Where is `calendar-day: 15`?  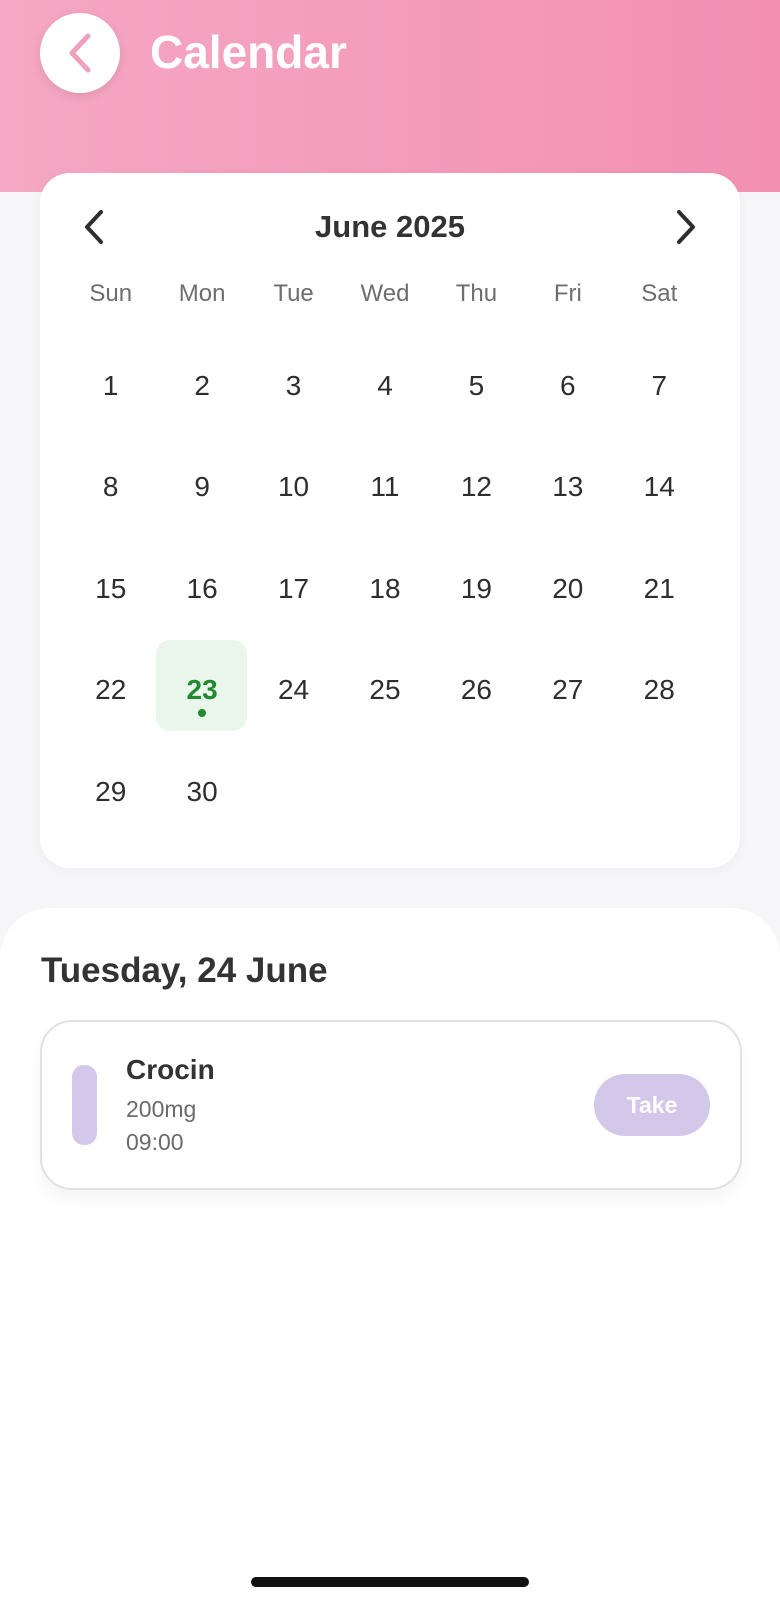 calendar-day: 15 is located at coordinates (110, 589).